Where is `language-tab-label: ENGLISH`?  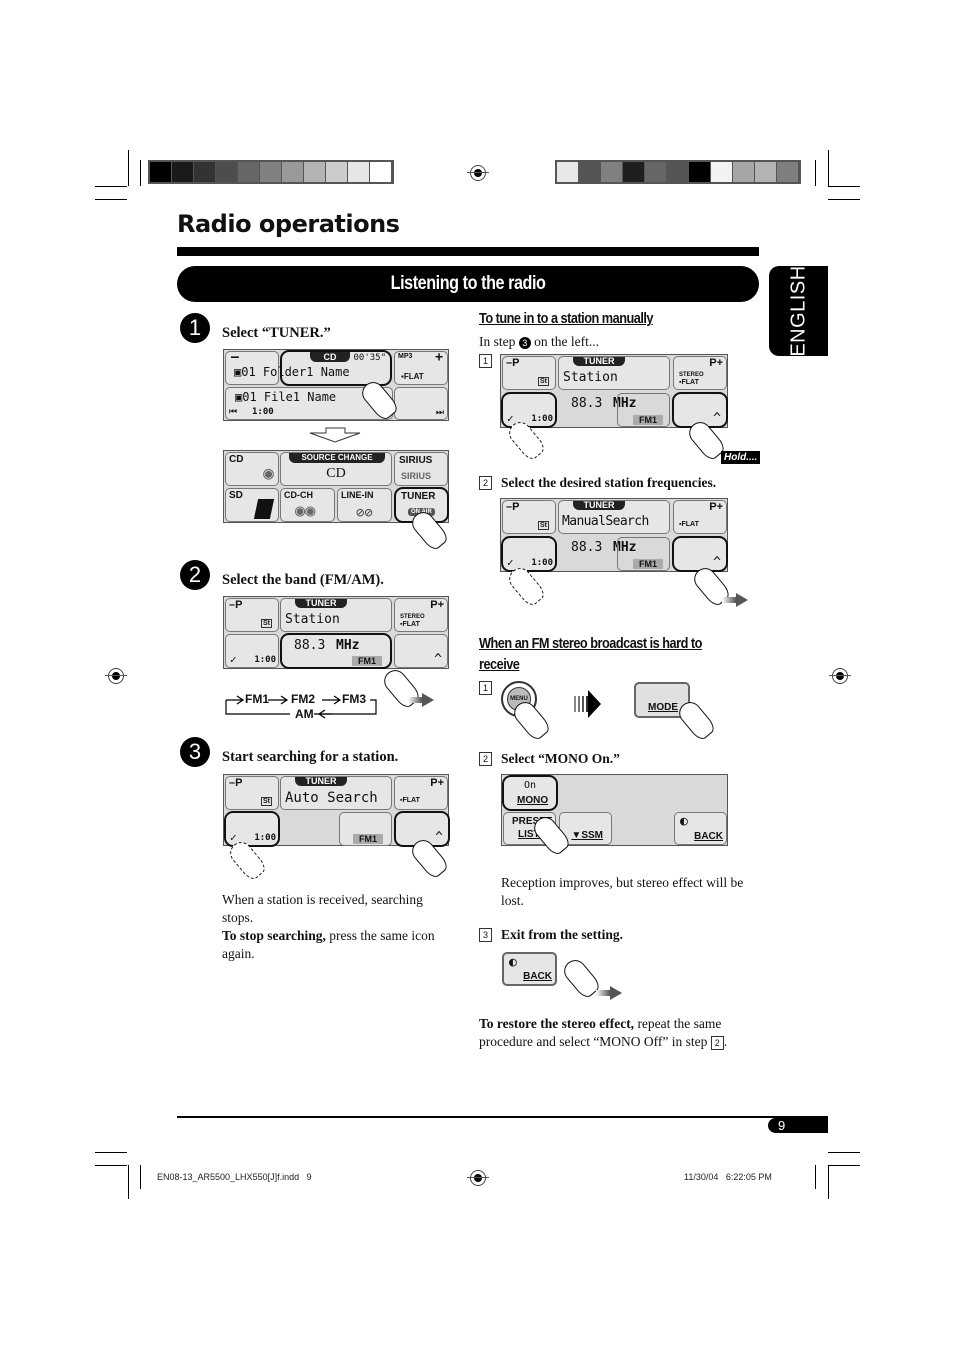
language-tab-label: ENGLISH is located at coordinates (798, 311).